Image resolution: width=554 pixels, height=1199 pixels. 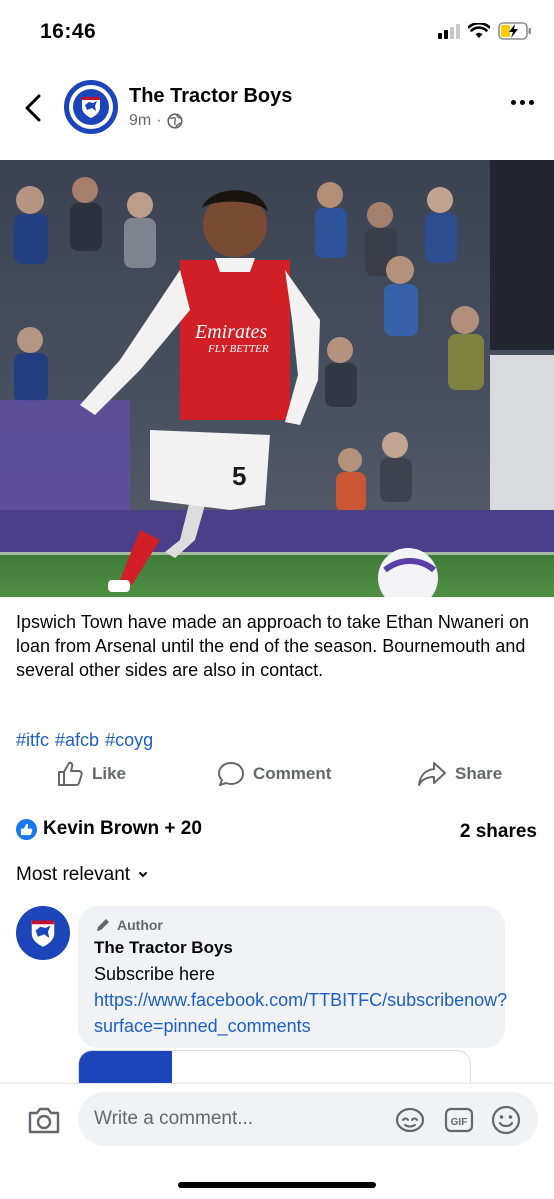 I want to click on share-arrow-icon, so click(x=432, y=774).